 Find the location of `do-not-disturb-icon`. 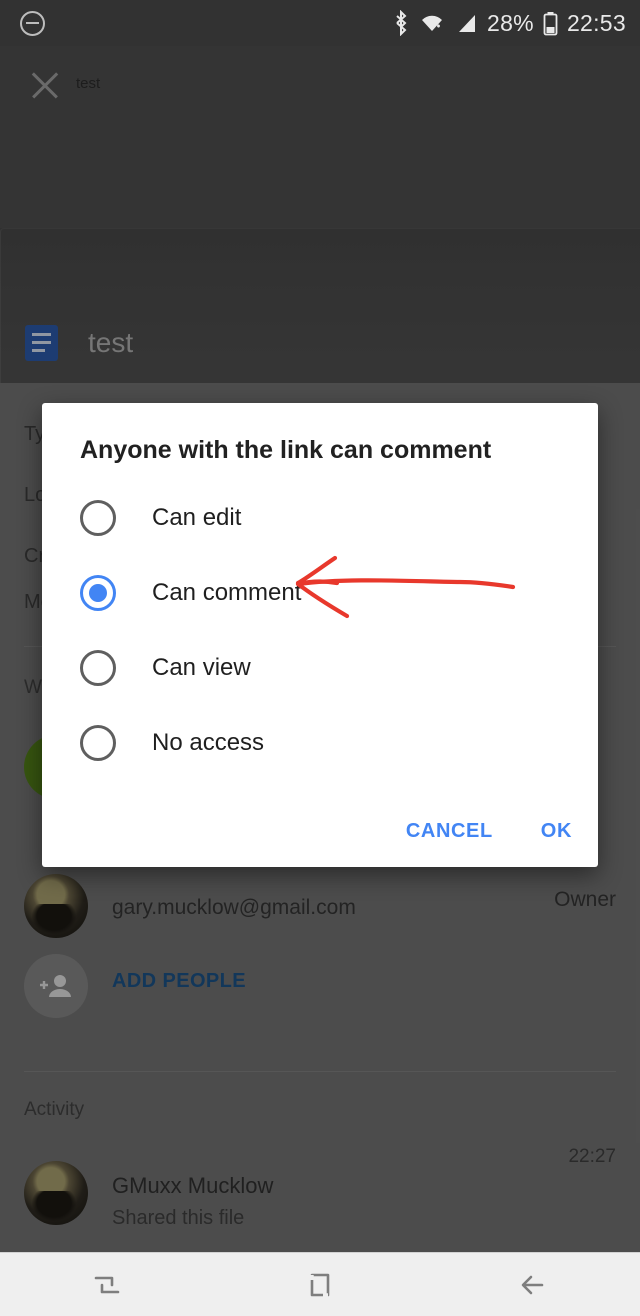

do-not-disturb-icon is located at coordinates (32, 23).